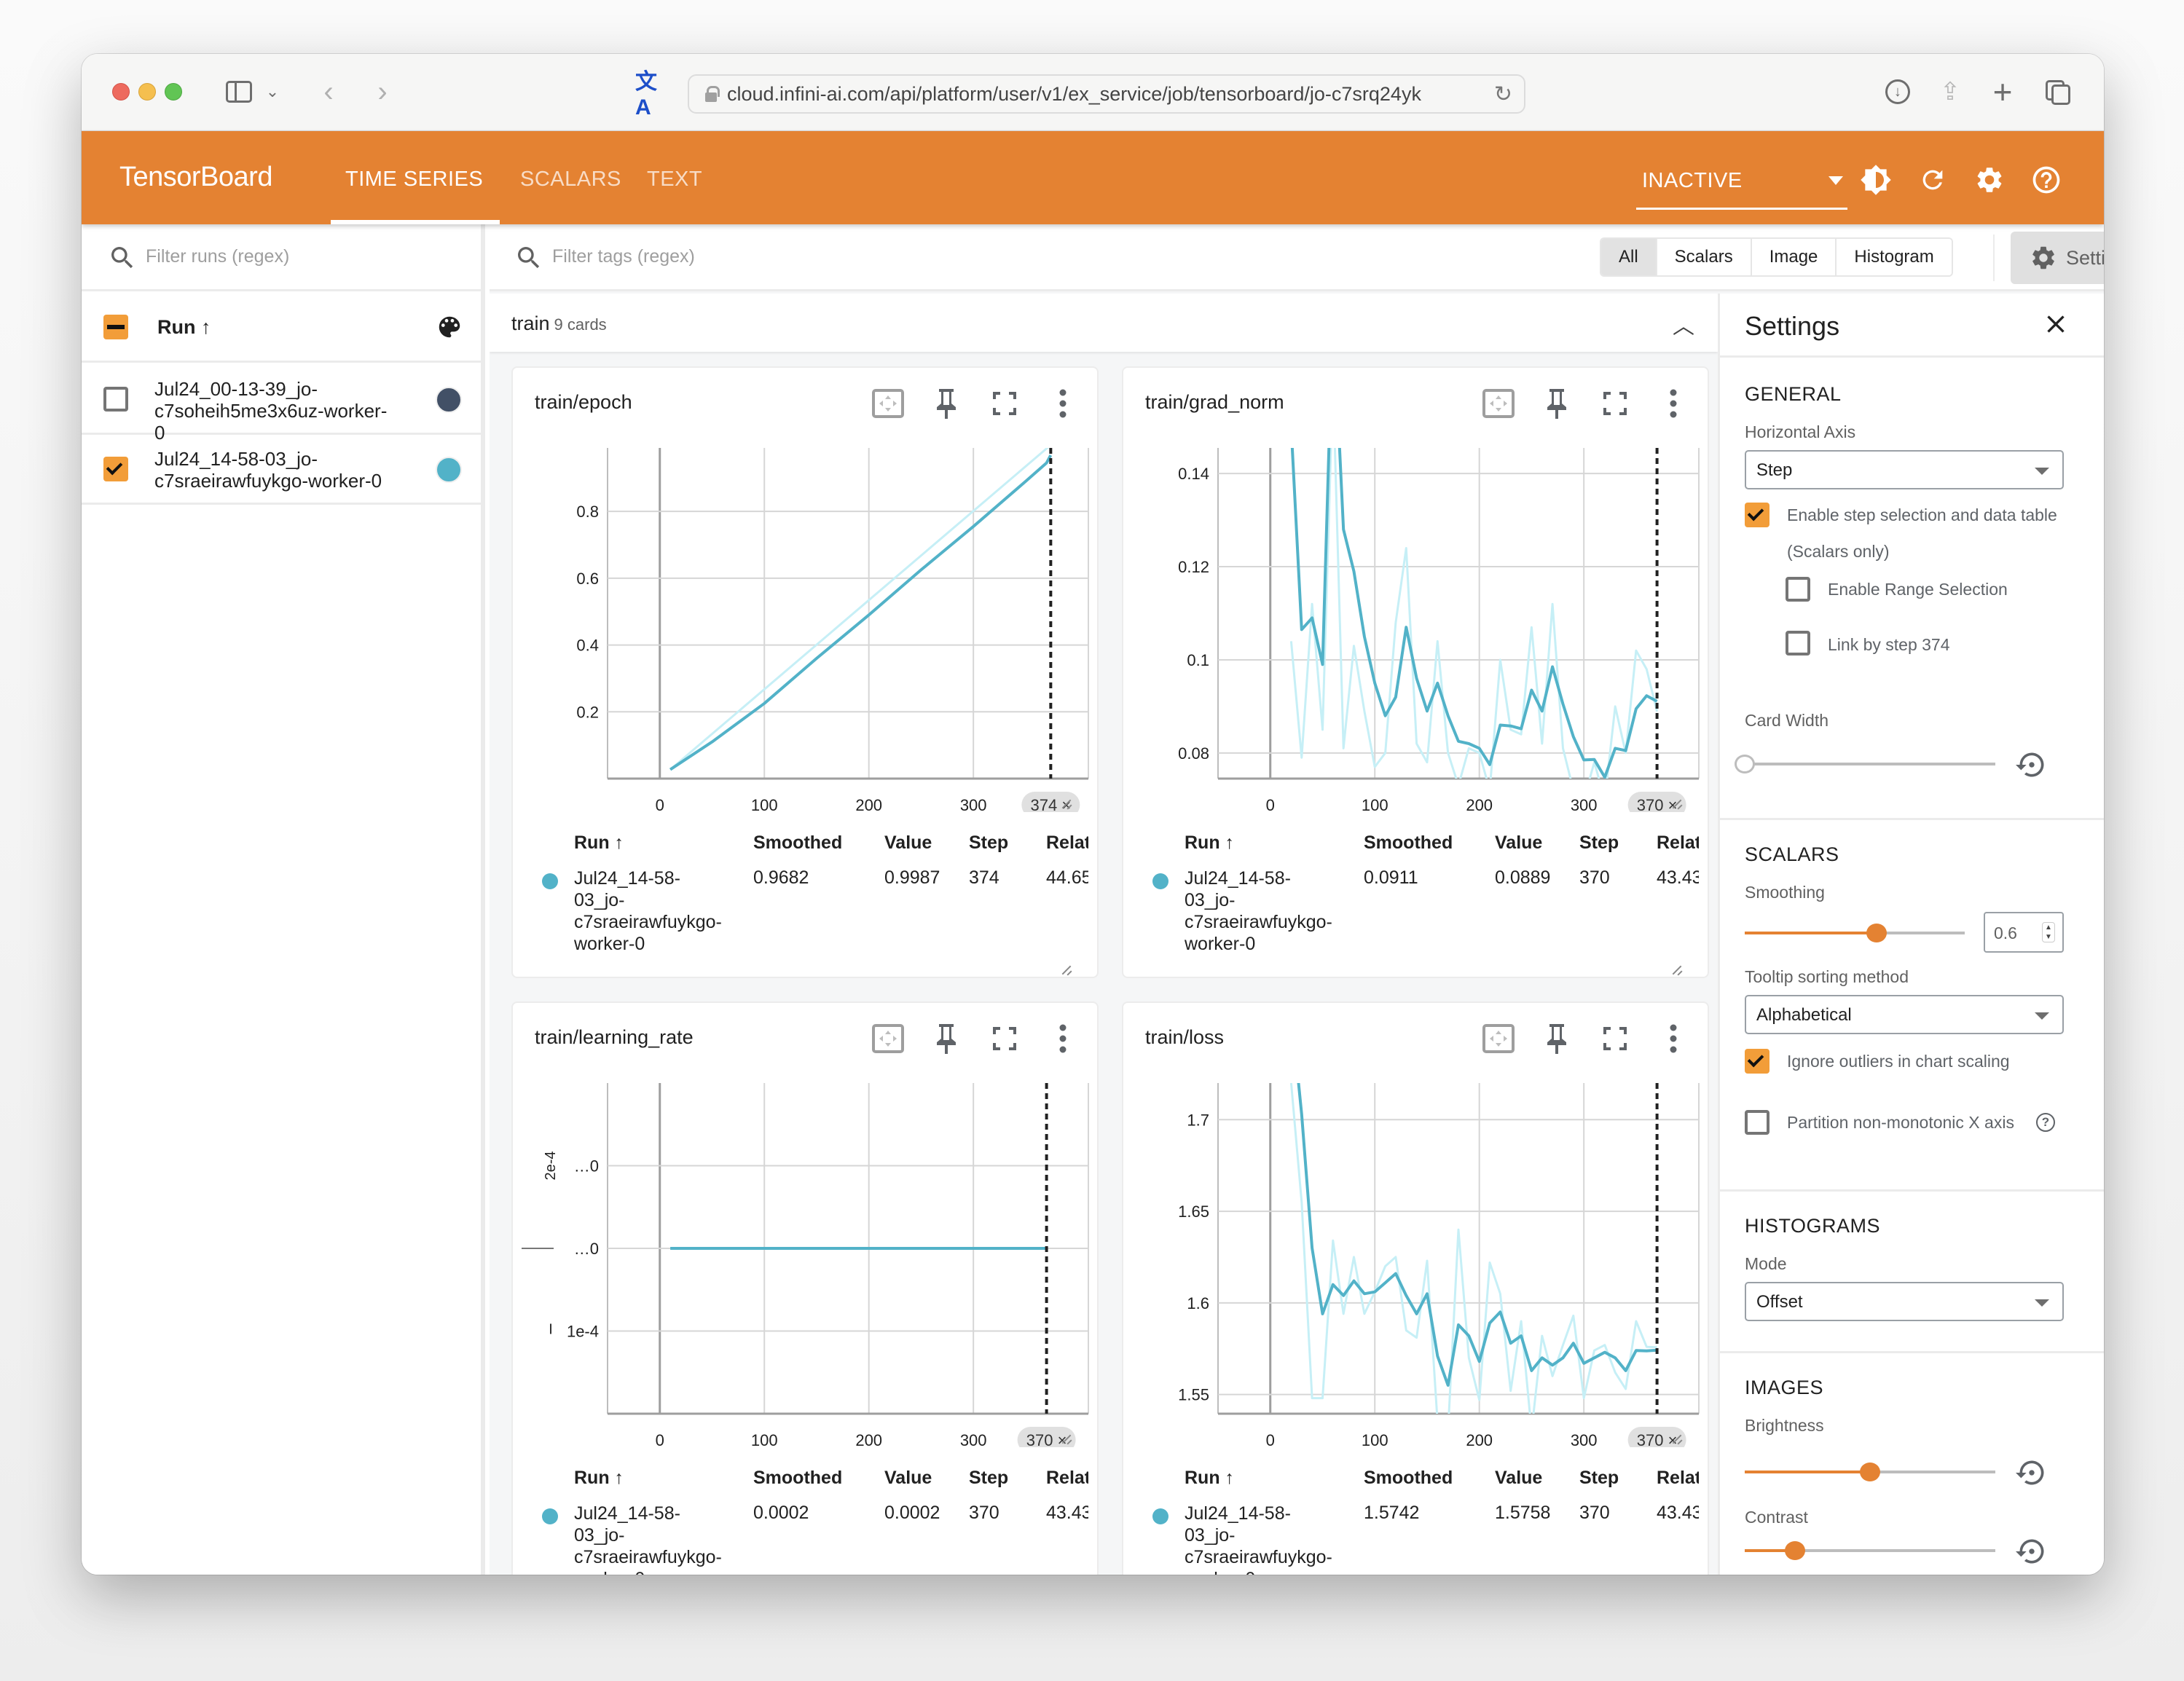 This screenshot has width=2184, height=1681. I want to click on brightness-slider, so click(1870, 1472).